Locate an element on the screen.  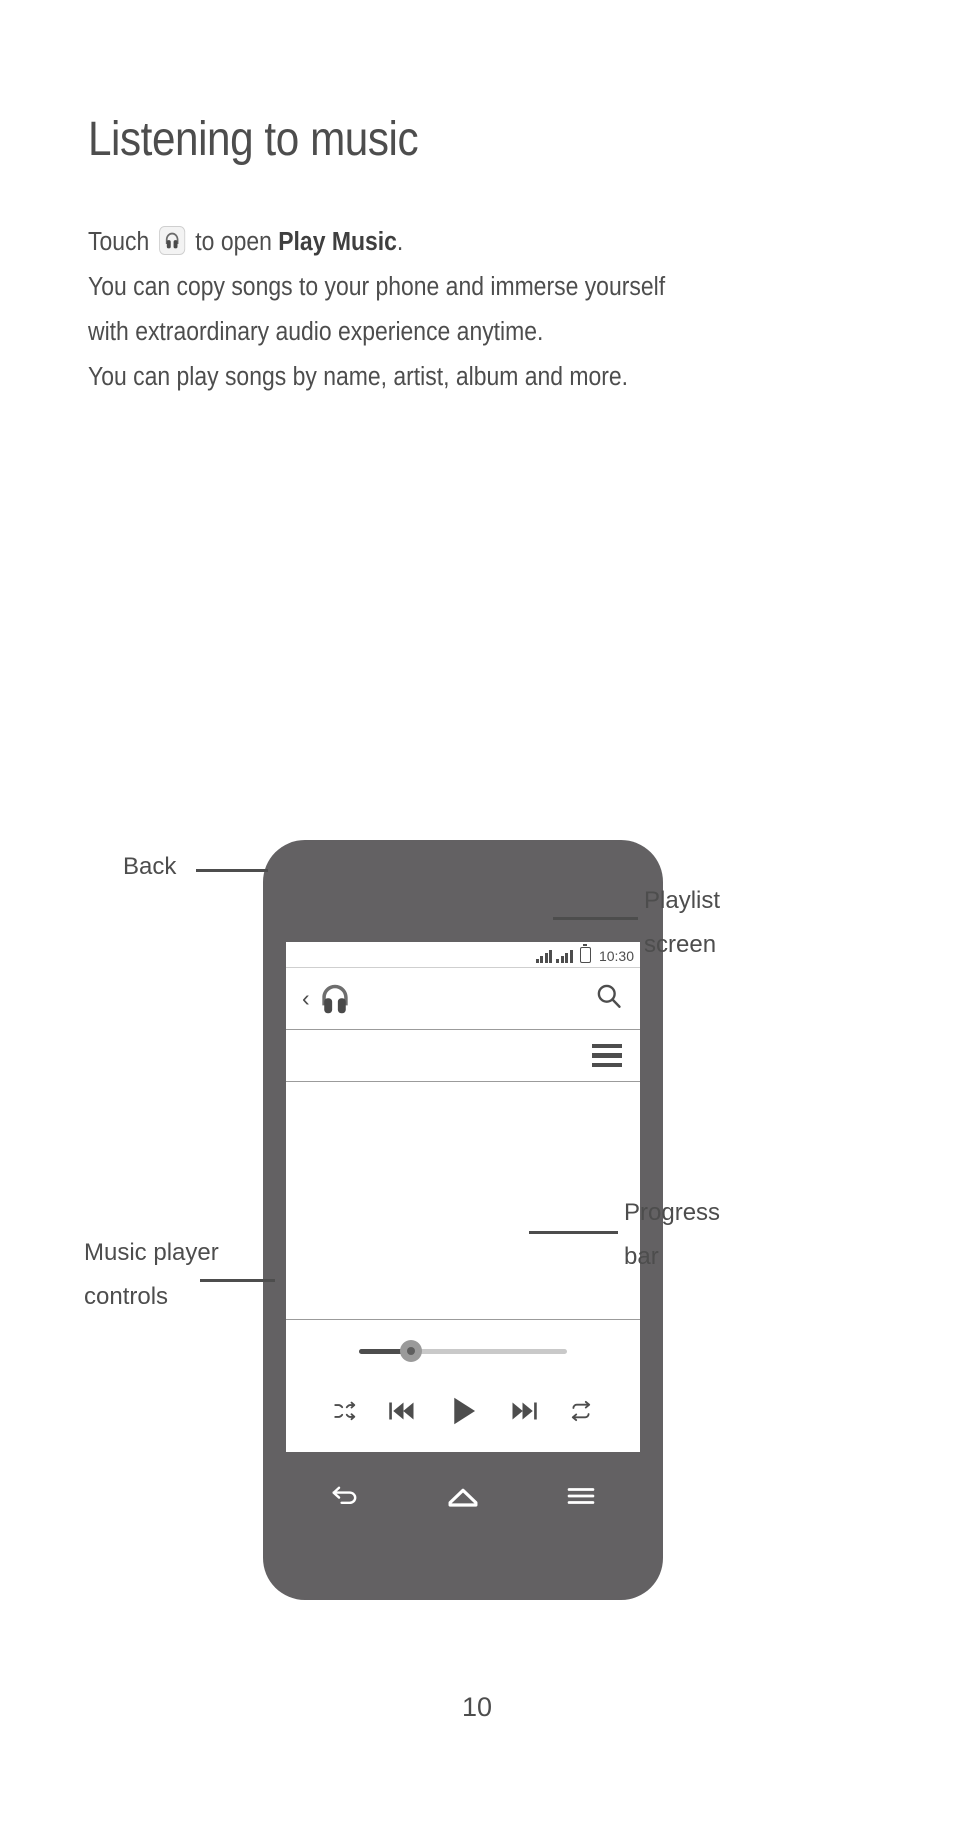
song-list-area is located at coordinates (463, 1201).